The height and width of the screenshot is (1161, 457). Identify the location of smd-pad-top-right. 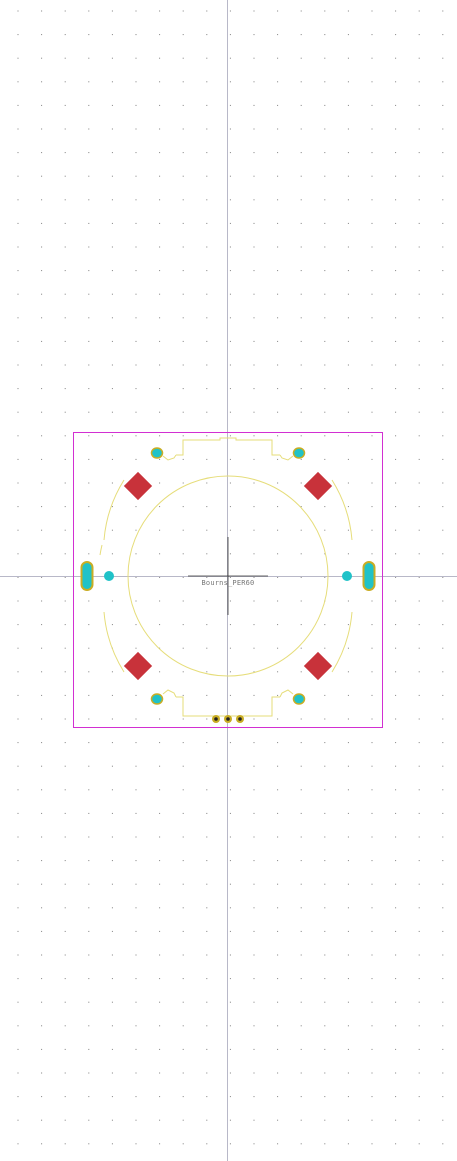
(318, 486).